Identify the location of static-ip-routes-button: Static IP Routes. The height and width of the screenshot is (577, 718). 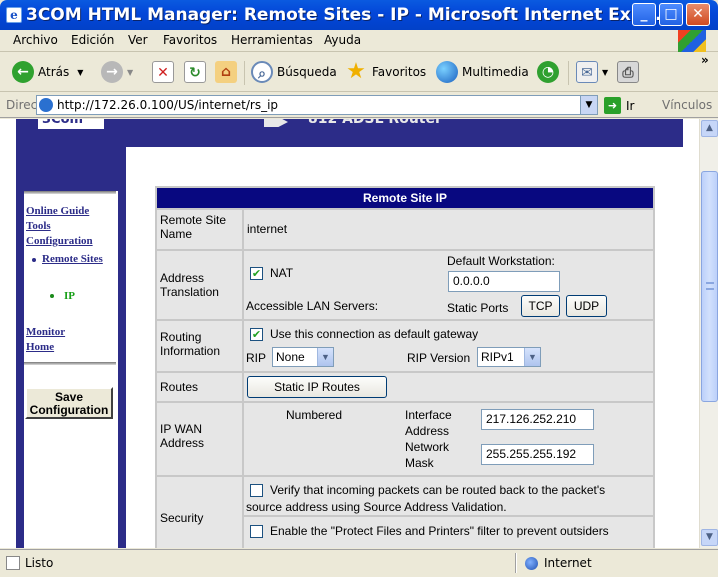
(317, 387).